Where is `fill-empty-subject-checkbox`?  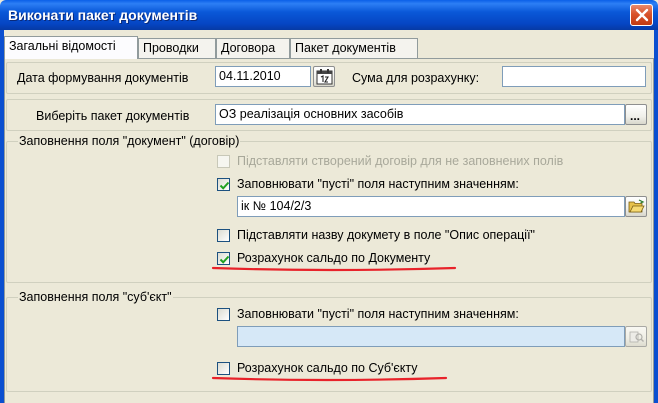 fill-empty-subject-checkbox is located at coordinates (223, 314).